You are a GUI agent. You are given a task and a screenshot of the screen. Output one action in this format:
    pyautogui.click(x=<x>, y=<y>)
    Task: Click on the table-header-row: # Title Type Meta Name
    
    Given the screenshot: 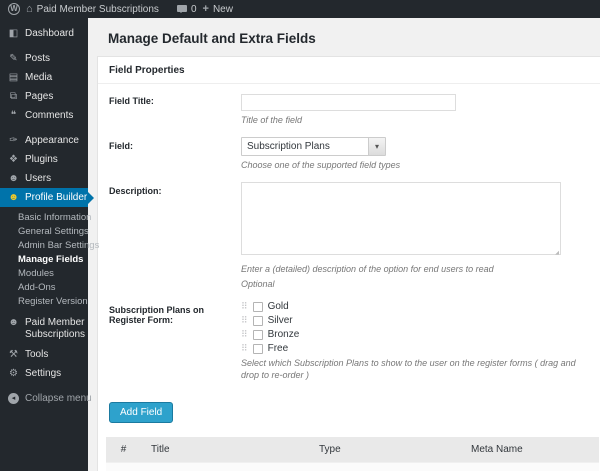 What is the action you would take?
    pyautogui.click(x=352, y=450)
    